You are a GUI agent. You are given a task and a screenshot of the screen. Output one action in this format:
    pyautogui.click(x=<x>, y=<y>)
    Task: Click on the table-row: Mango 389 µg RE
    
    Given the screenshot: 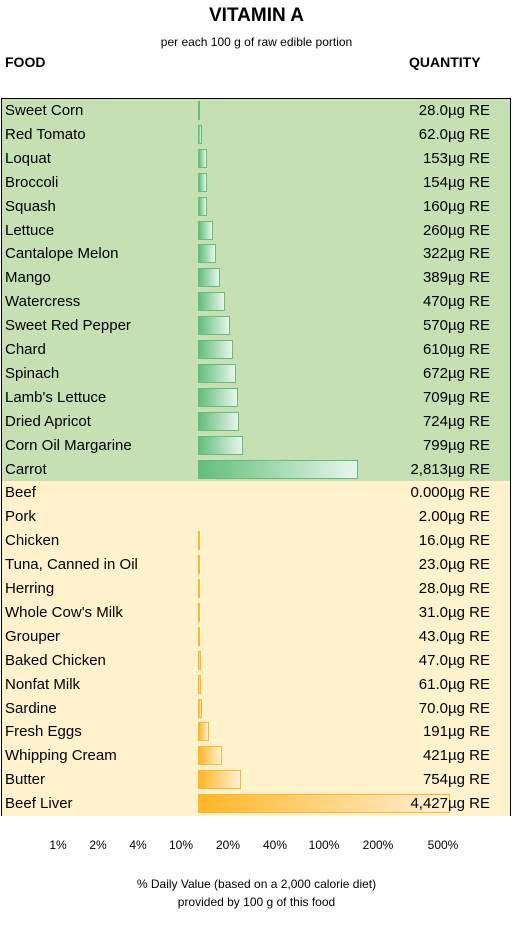 What is the action you would take?
    pyautogui.click(x=256, y=278)
    